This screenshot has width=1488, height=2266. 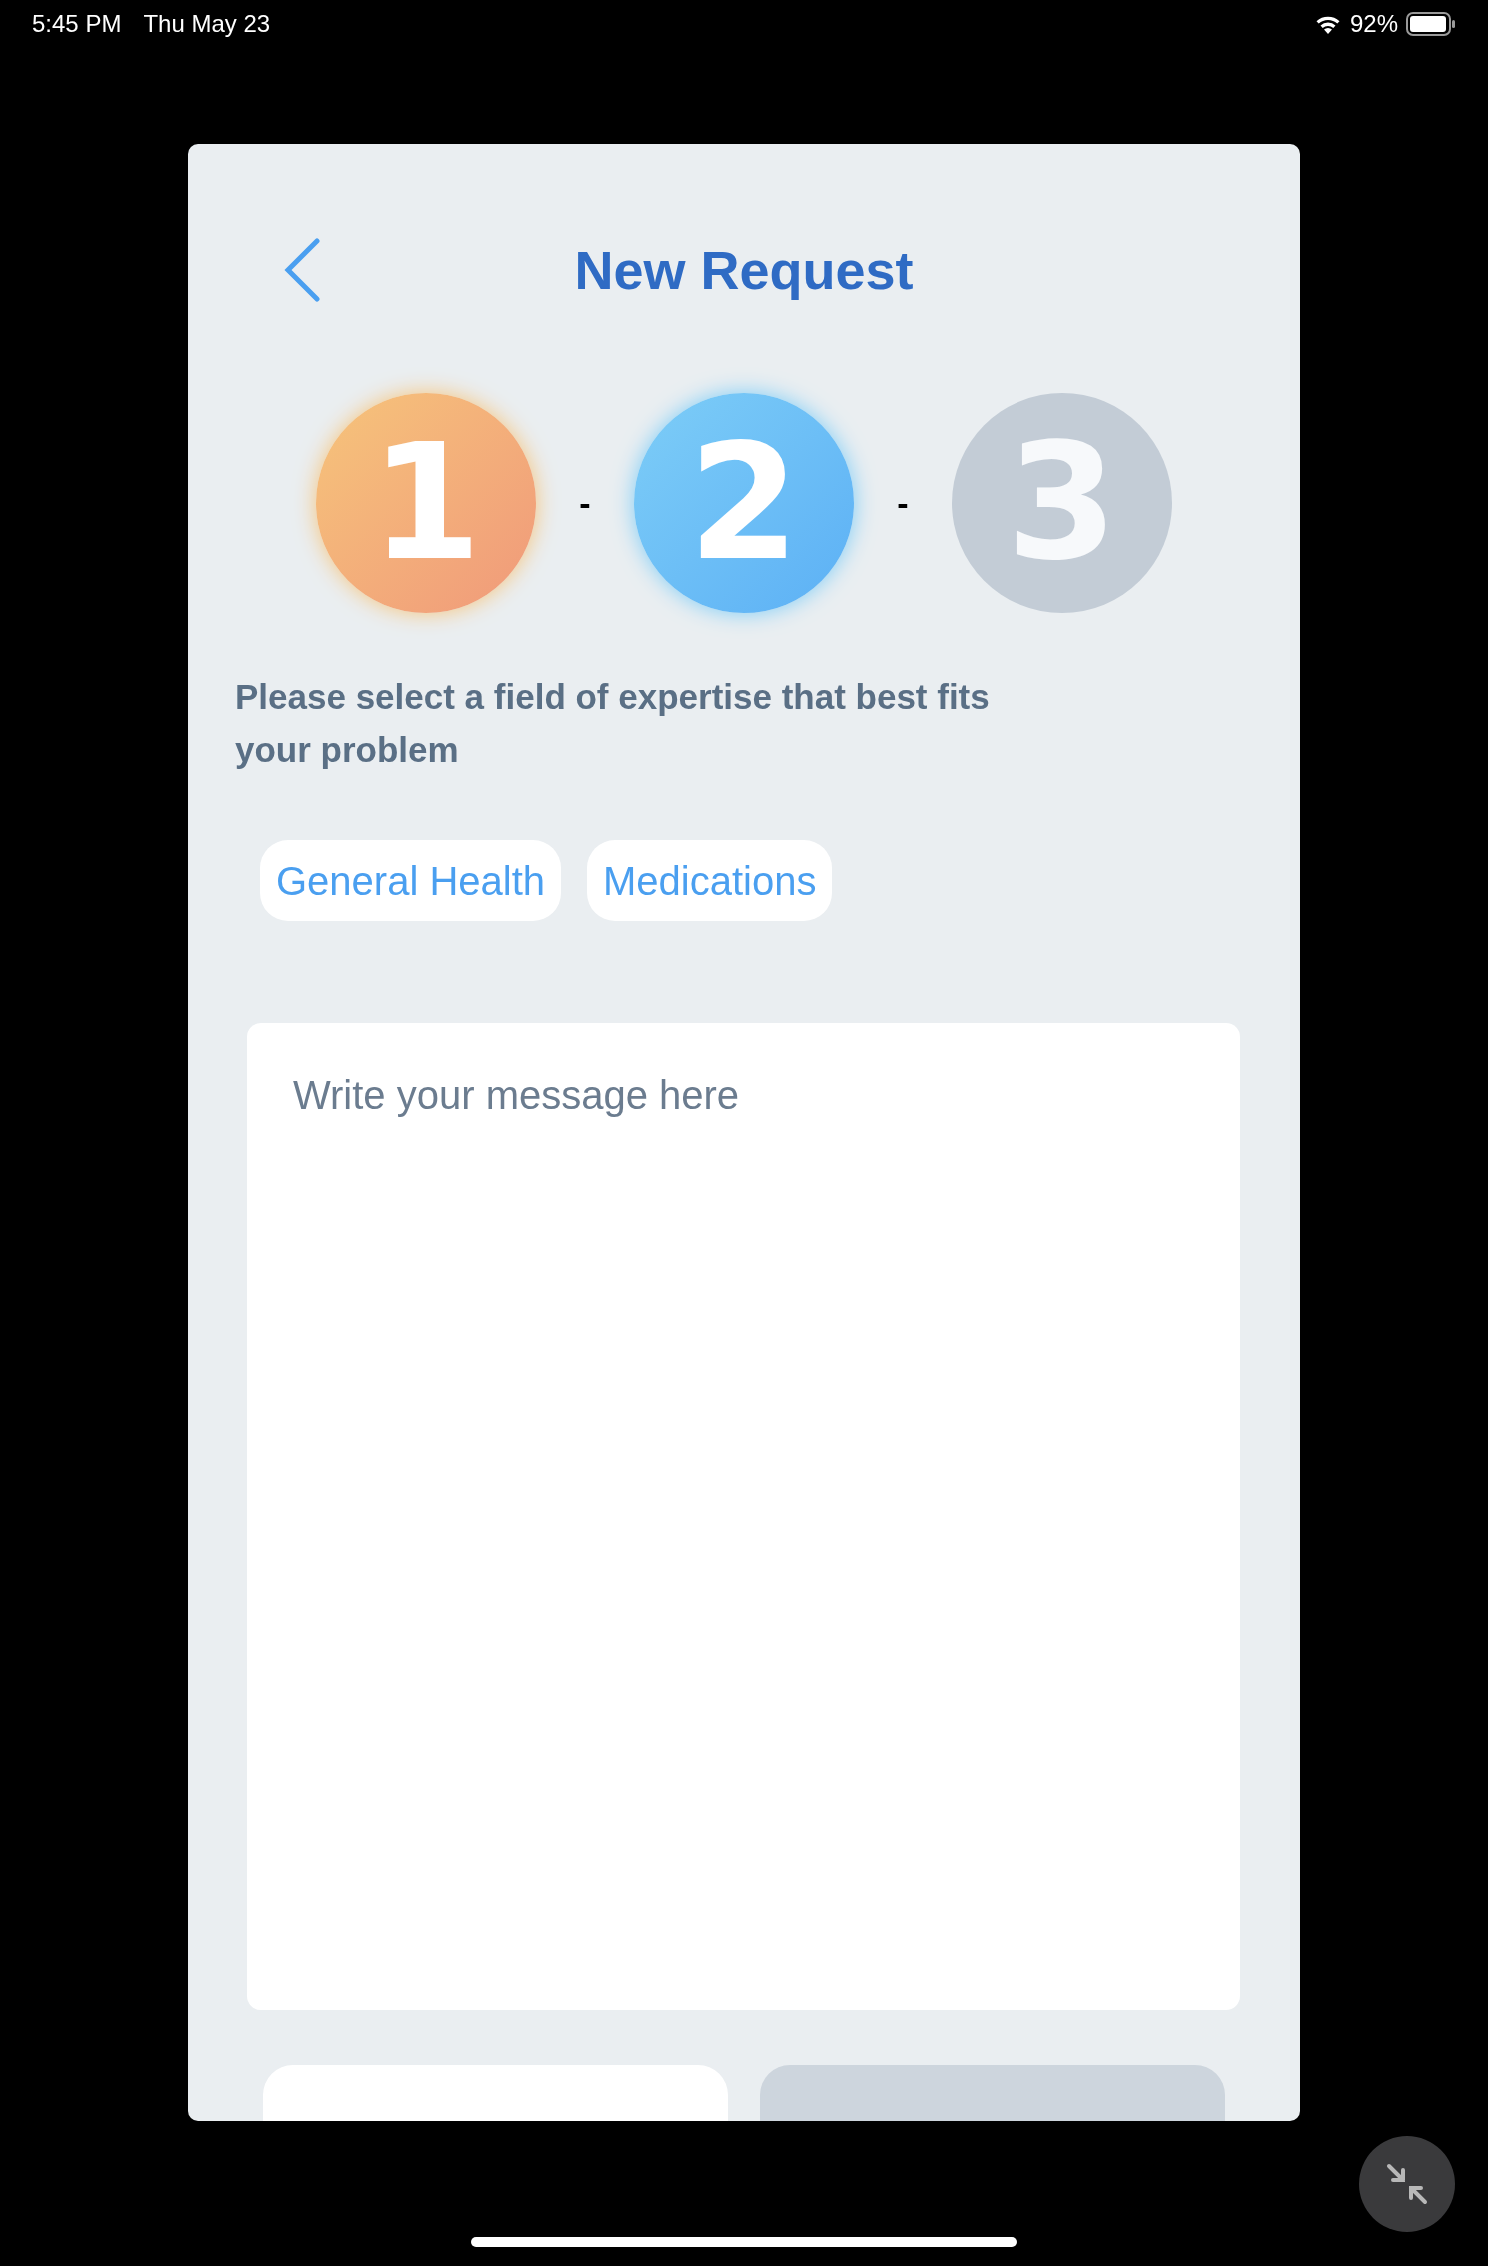 What do you see at coordinates (710, 880) in the screenshot?
I see `category-chip: Medications` at bounding box center [710, 880].